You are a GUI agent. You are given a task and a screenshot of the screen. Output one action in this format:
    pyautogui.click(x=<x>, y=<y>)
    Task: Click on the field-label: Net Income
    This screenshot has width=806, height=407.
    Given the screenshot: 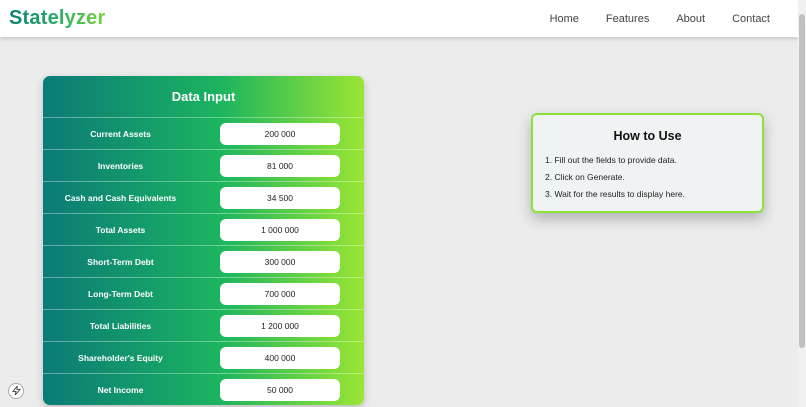 What is the action you would take?
    pyautogui.click(x=120, y=390)
    